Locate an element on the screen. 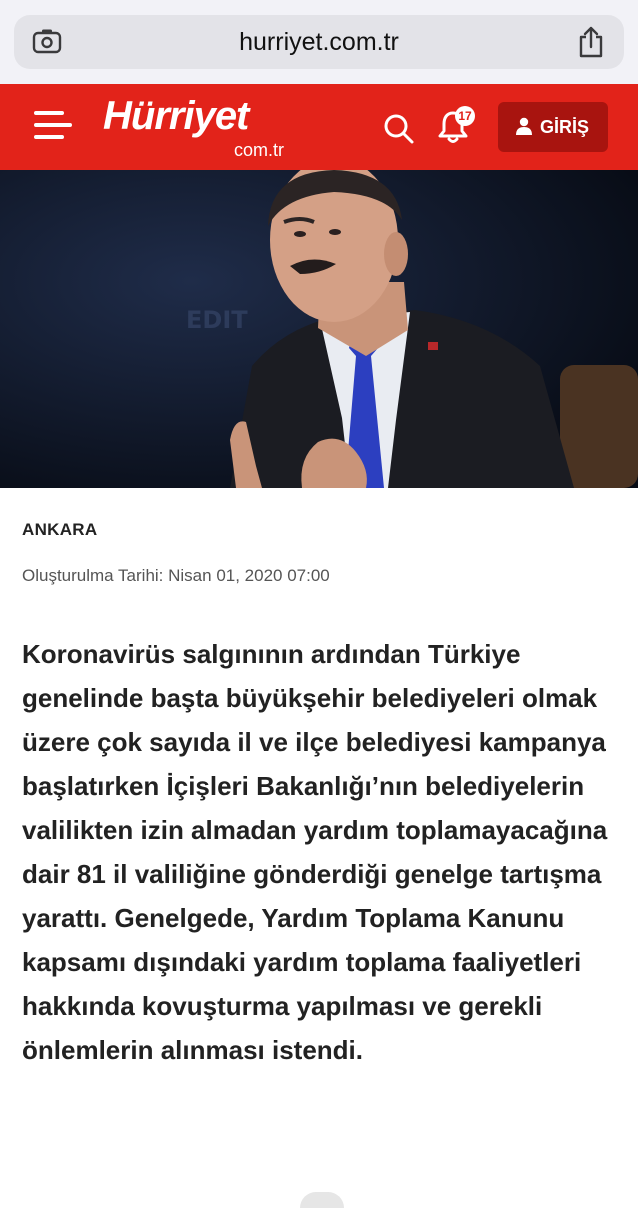 Image resolution: width=638 pixels, height=1208 pixels. url-text: hurriyet.com.tr is located at coordinates (319, 42).